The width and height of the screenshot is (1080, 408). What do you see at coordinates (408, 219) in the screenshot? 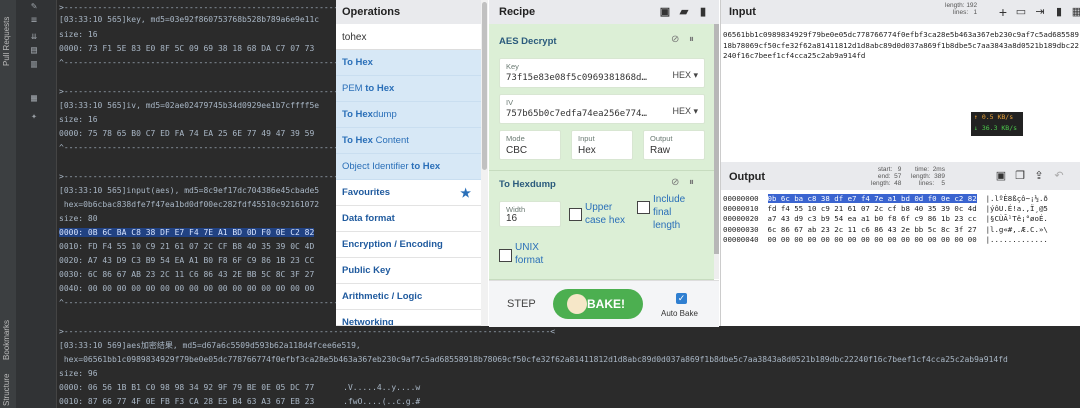
I see `category-data-format: Data format` at bounding box center [408, 219].